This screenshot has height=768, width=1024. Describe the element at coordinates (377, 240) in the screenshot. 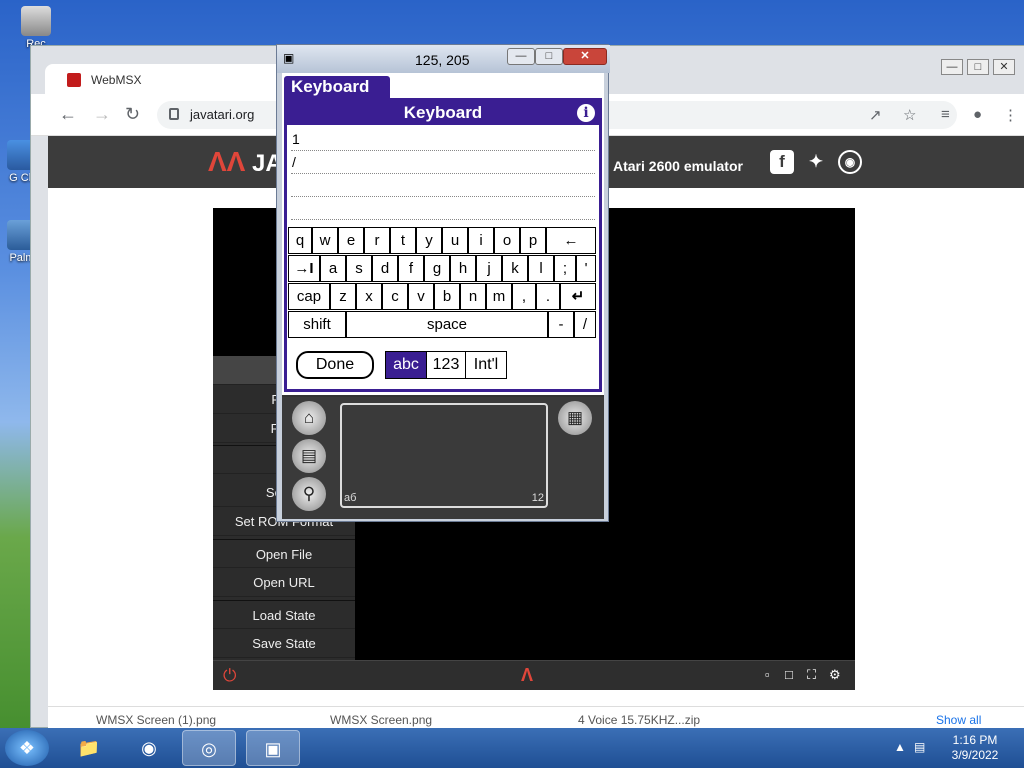

I see `key-r: r` at that location.